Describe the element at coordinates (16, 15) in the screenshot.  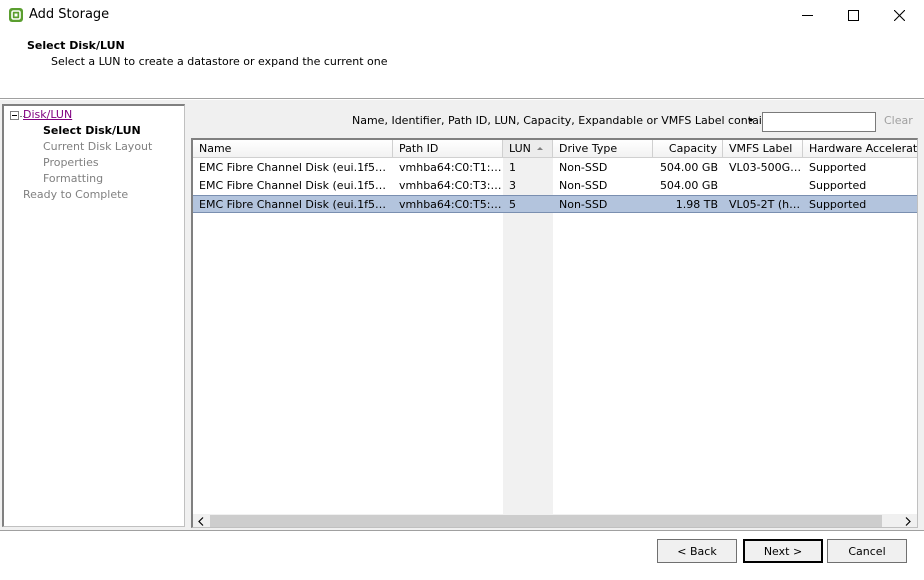
I see `vsphere-app-icon` at that location.